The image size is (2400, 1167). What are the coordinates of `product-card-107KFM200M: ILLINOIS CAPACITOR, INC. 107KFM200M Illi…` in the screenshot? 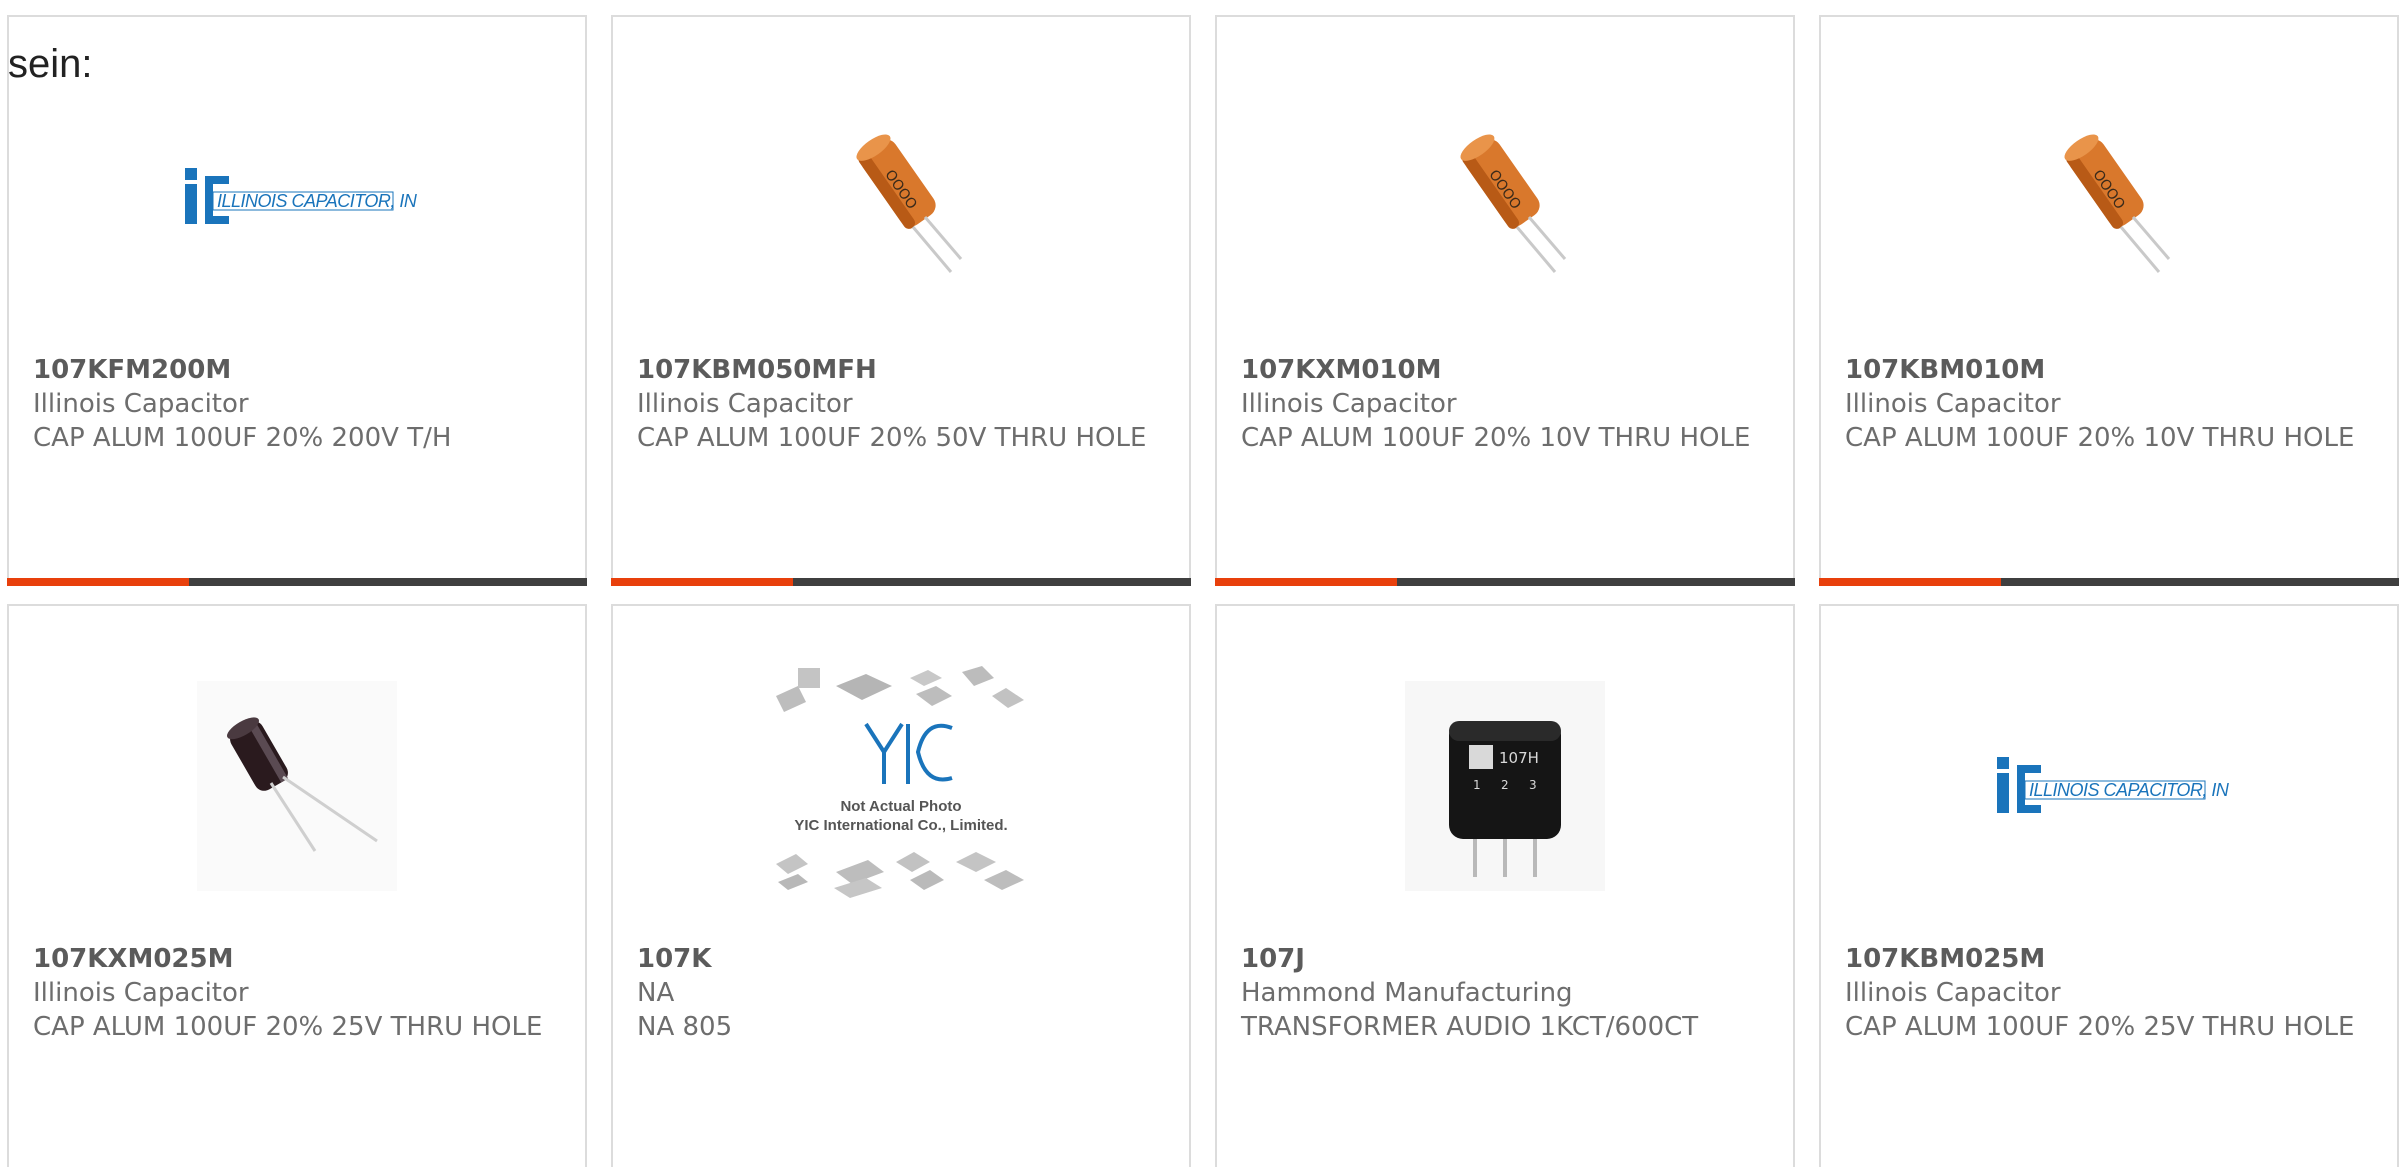 It's located at (297, 300).